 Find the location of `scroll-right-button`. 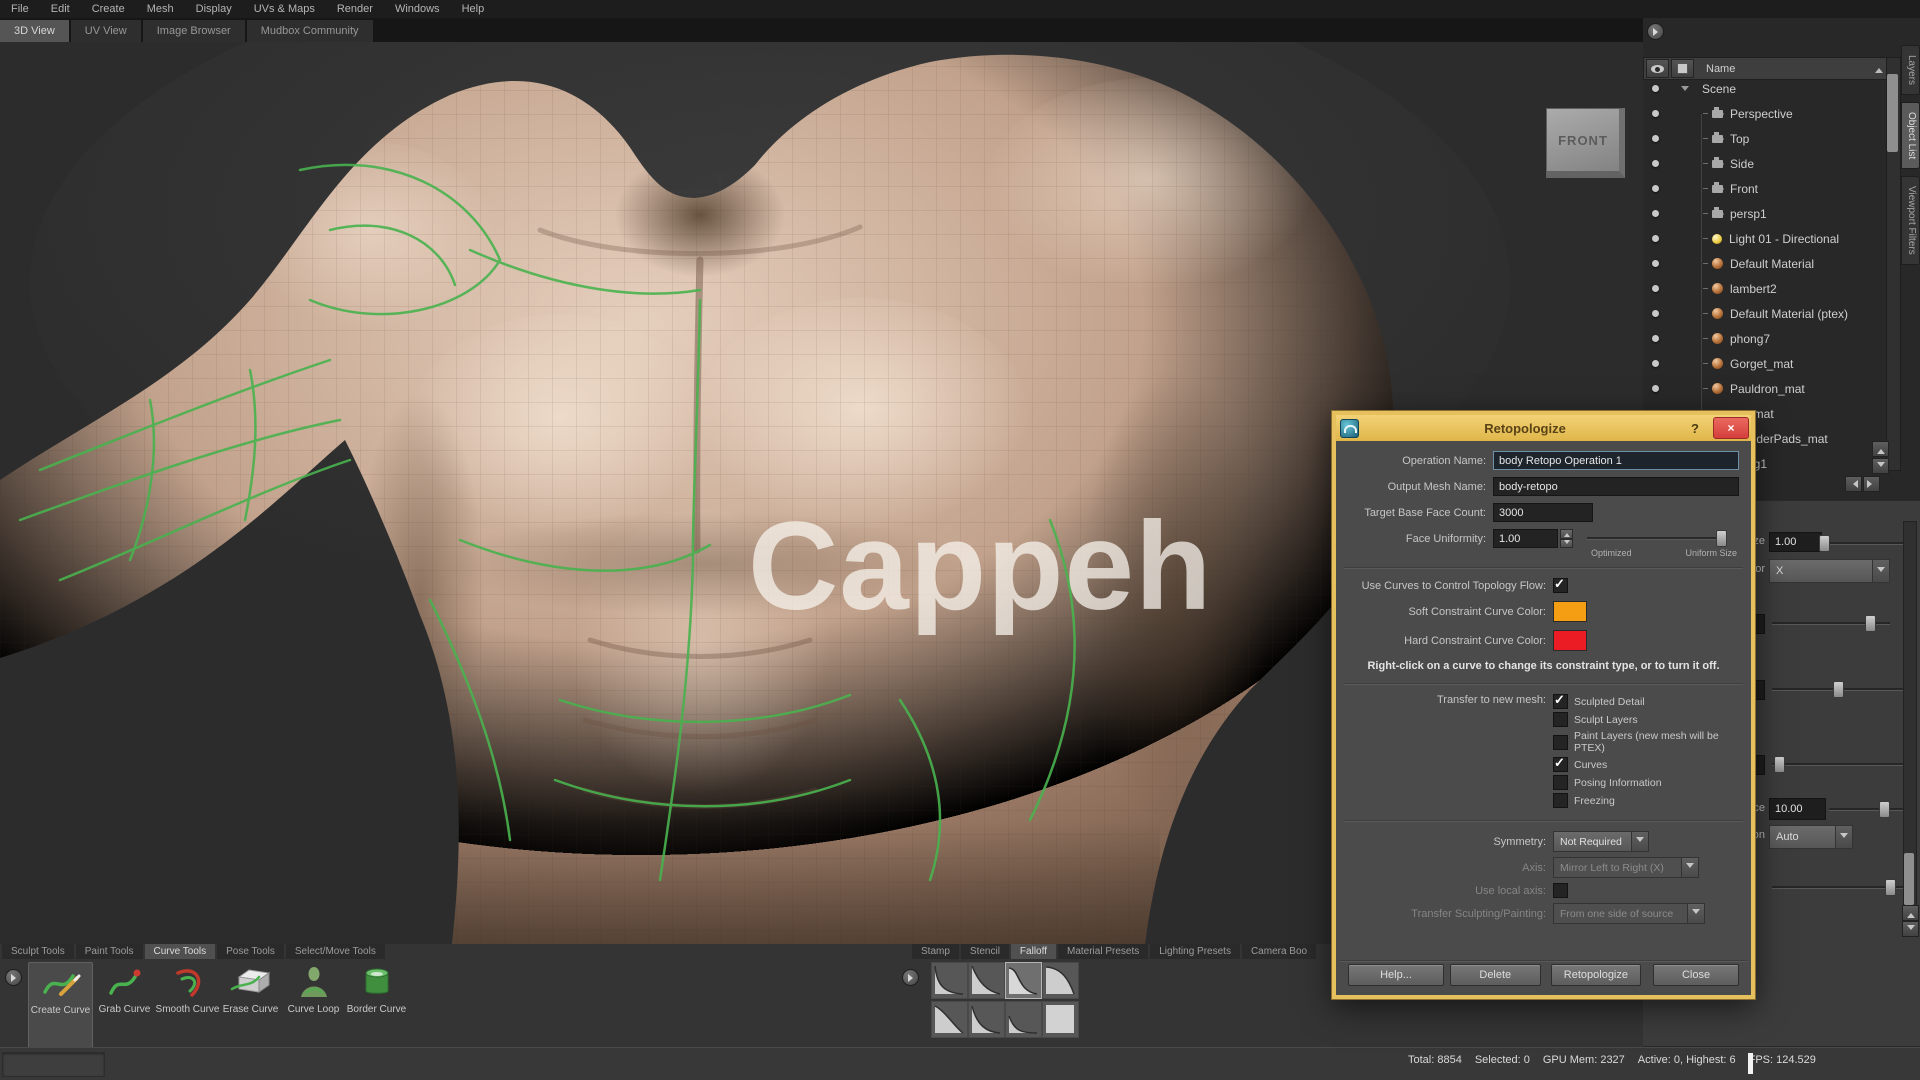

scroll-right-button is located at coordinates (1871, 484).